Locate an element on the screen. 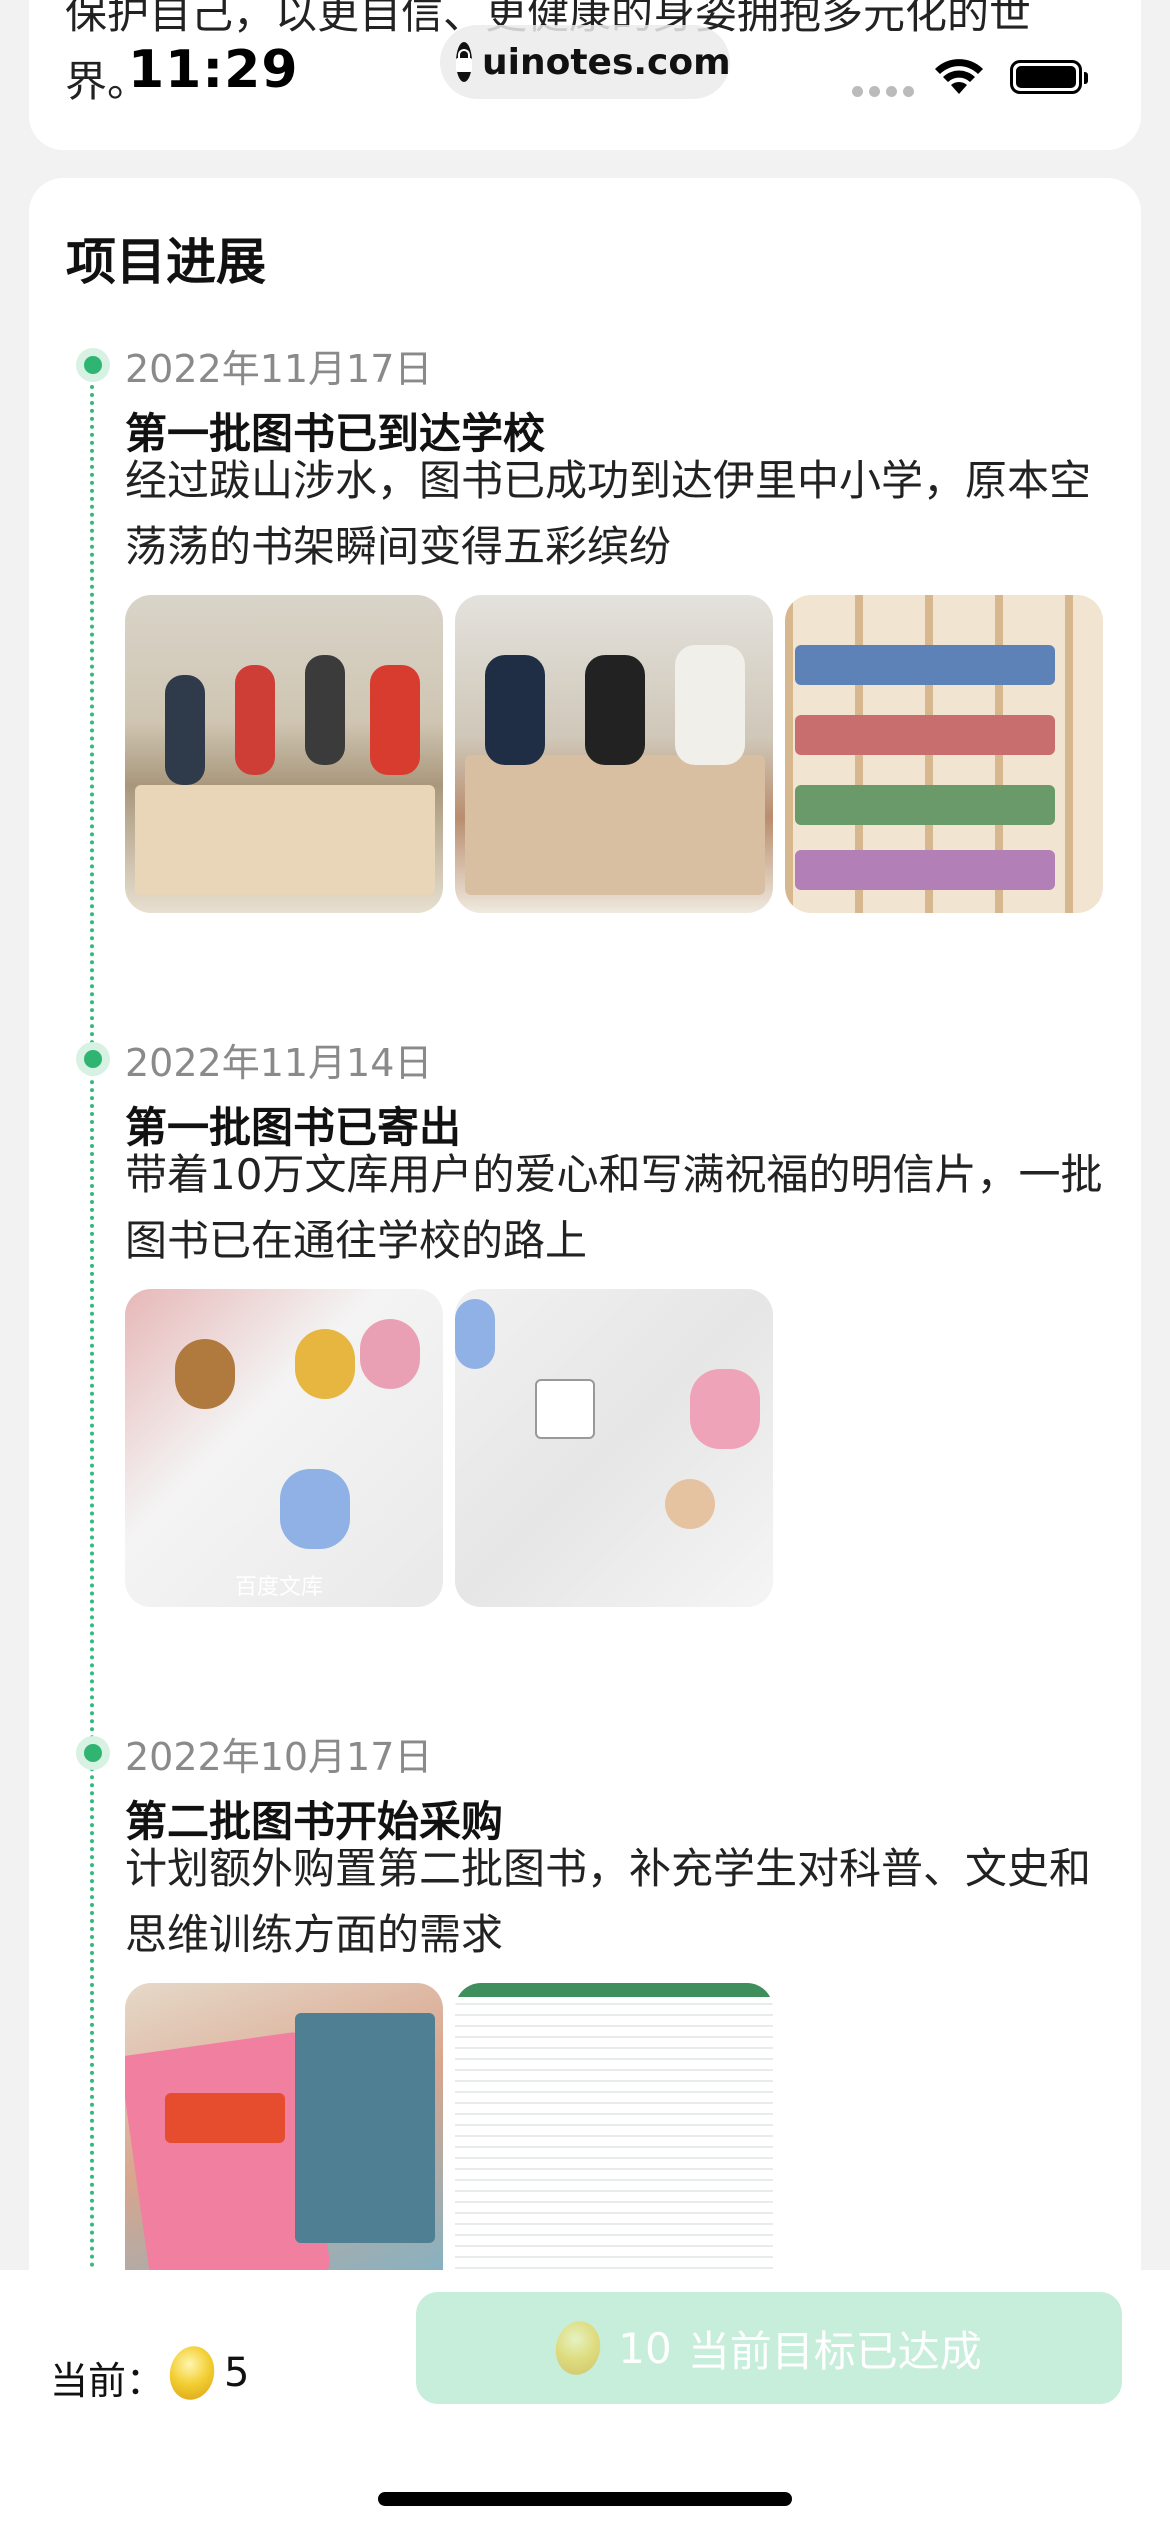 The image size is (1170, 2532). goal-text: 当前目标已达成 is located at coordinates (834, 2351).